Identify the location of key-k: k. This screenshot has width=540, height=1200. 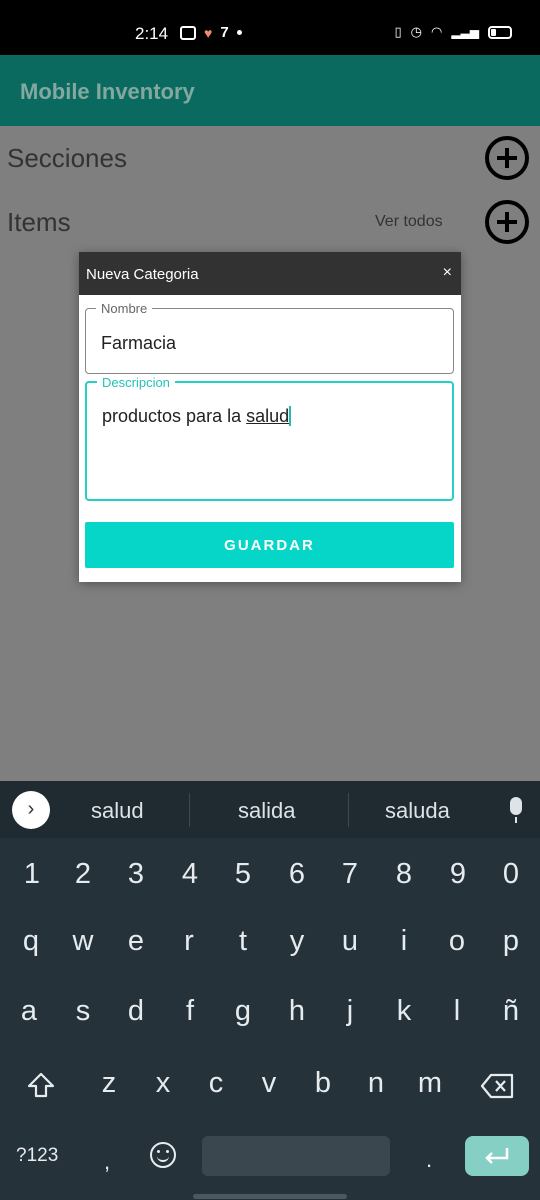
(404, 1011).